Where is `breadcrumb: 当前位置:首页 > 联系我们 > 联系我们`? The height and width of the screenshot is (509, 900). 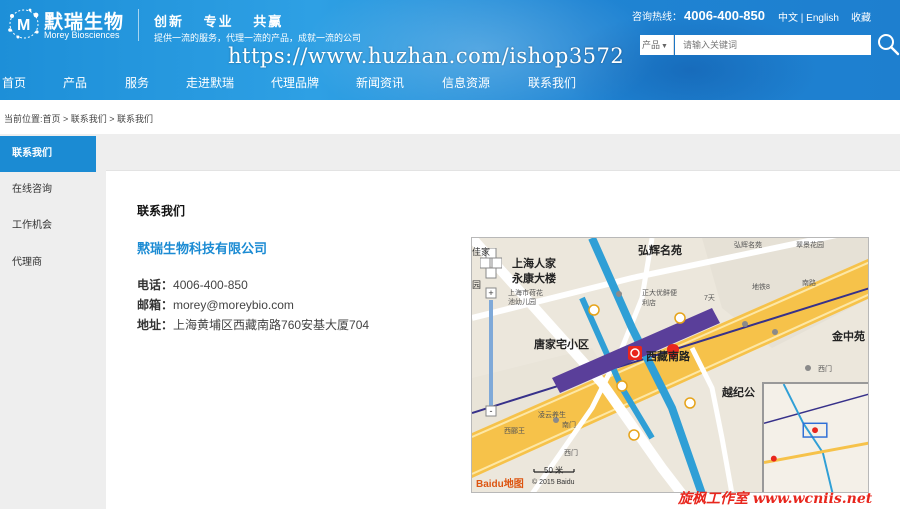 breadcrumb: 当前位置:首页 > 联系我们 > 联系我们 is located at coordinates (78, 118).